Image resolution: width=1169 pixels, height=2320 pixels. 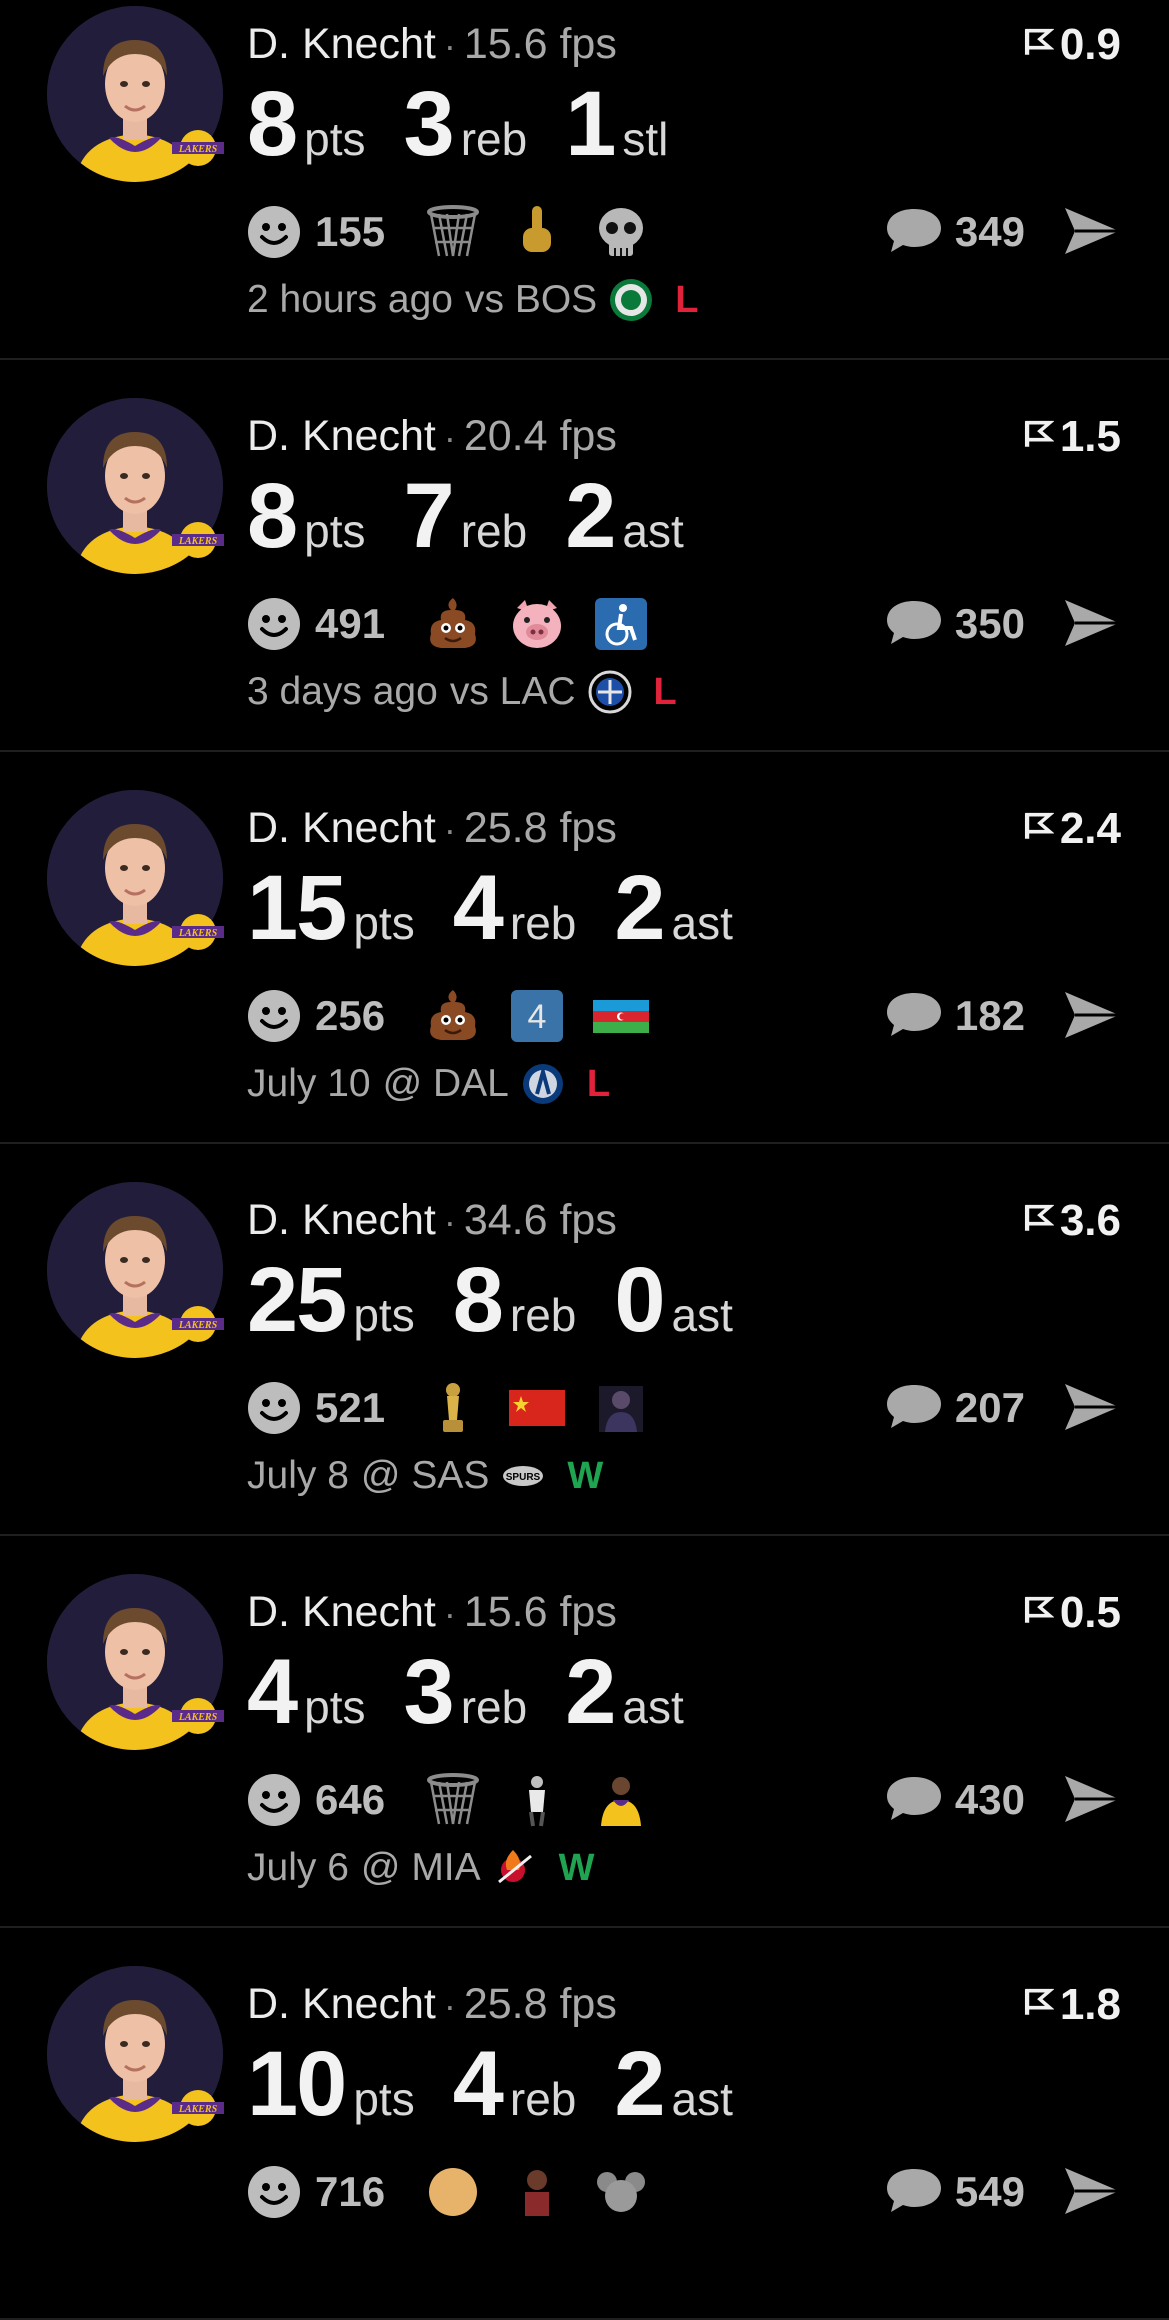 I want to click on rating: 3.6, so click(x=1070, y=1221).